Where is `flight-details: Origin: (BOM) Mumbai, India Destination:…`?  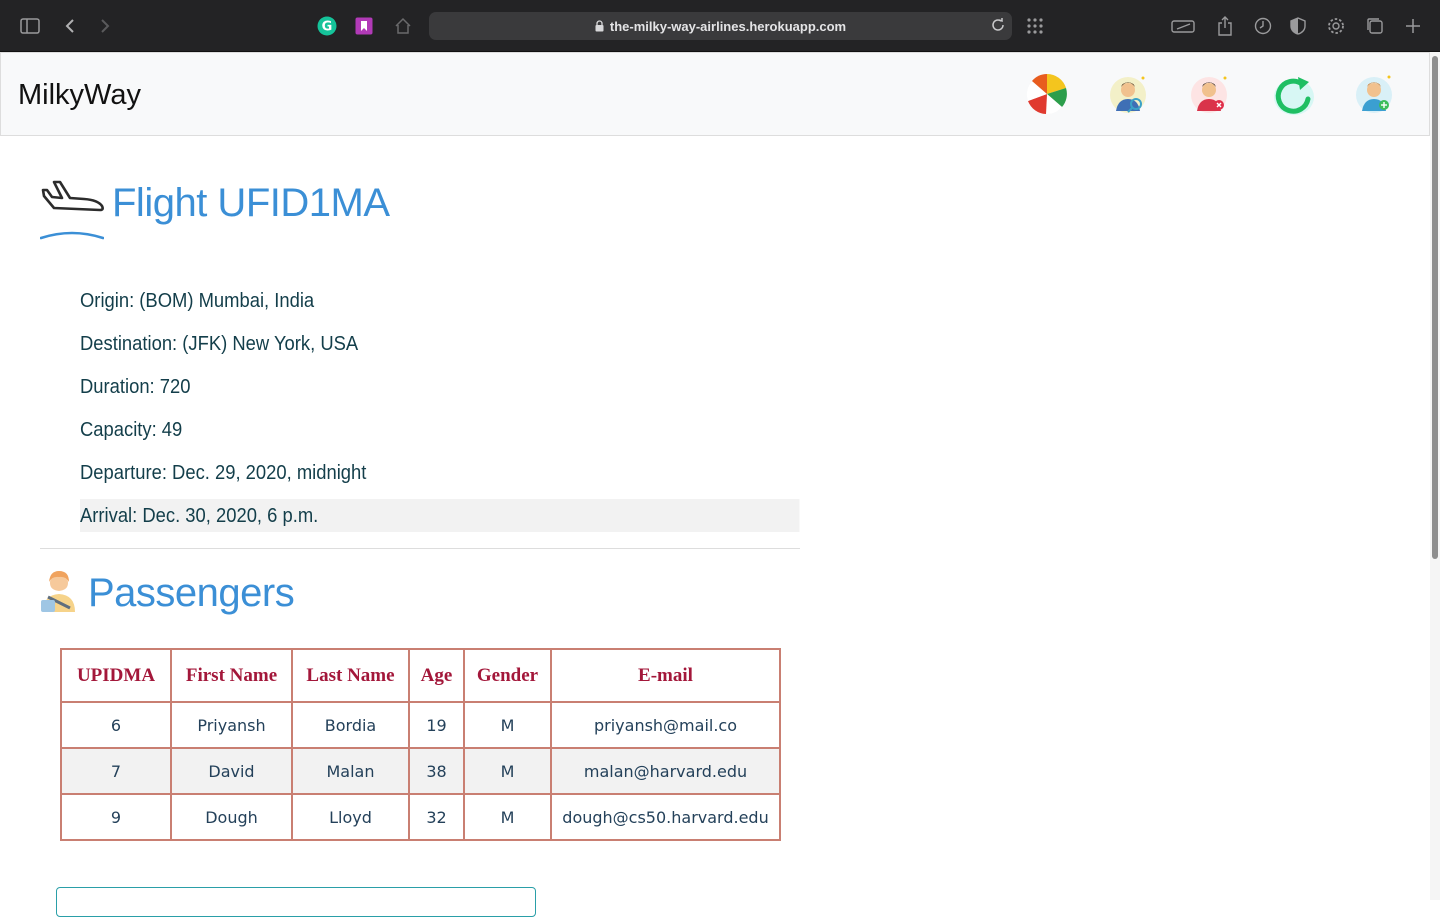
flight-details: Origin: (BOM) Mumbai, India Destination:… is located at coordinates (440, 408).